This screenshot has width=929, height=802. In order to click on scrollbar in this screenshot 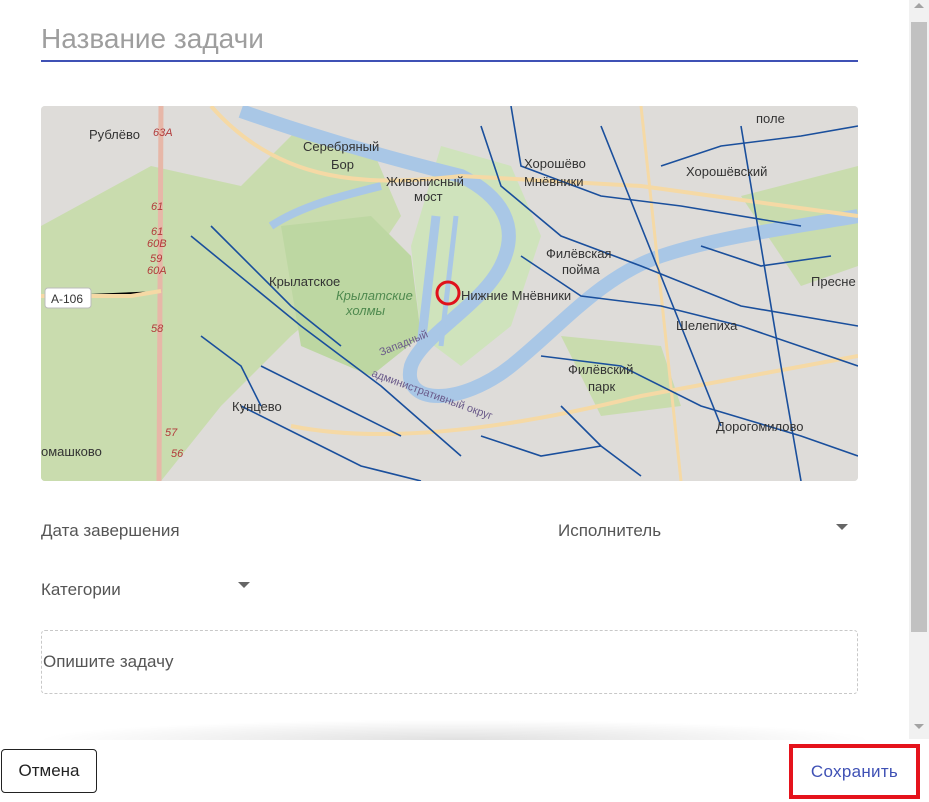, I will do `click(919, 369)`.